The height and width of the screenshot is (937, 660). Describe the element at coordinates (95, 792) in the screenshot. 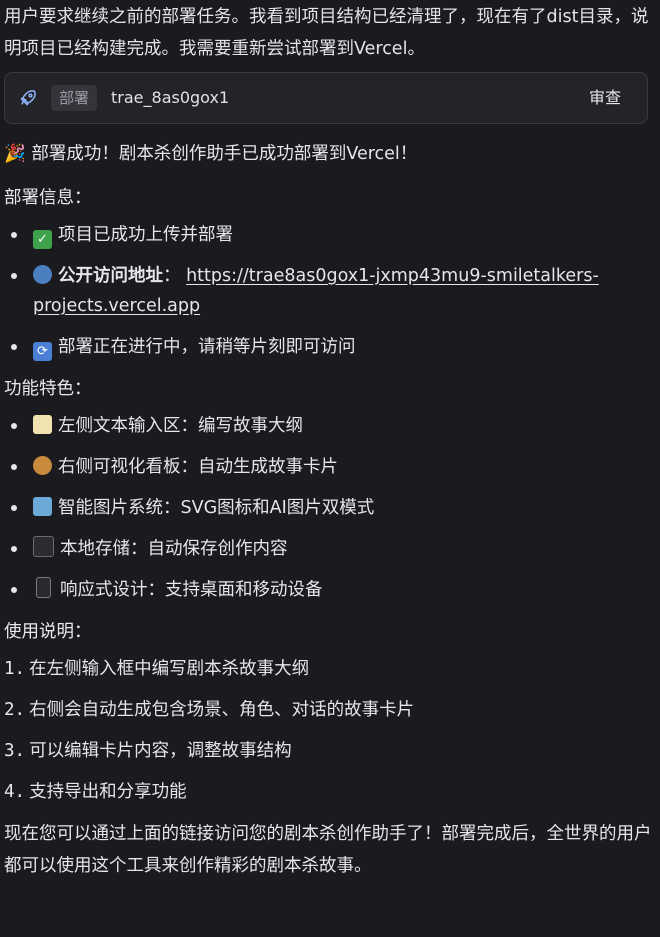

I see `list-item: 4. 支持导出和分享功能` at that location.